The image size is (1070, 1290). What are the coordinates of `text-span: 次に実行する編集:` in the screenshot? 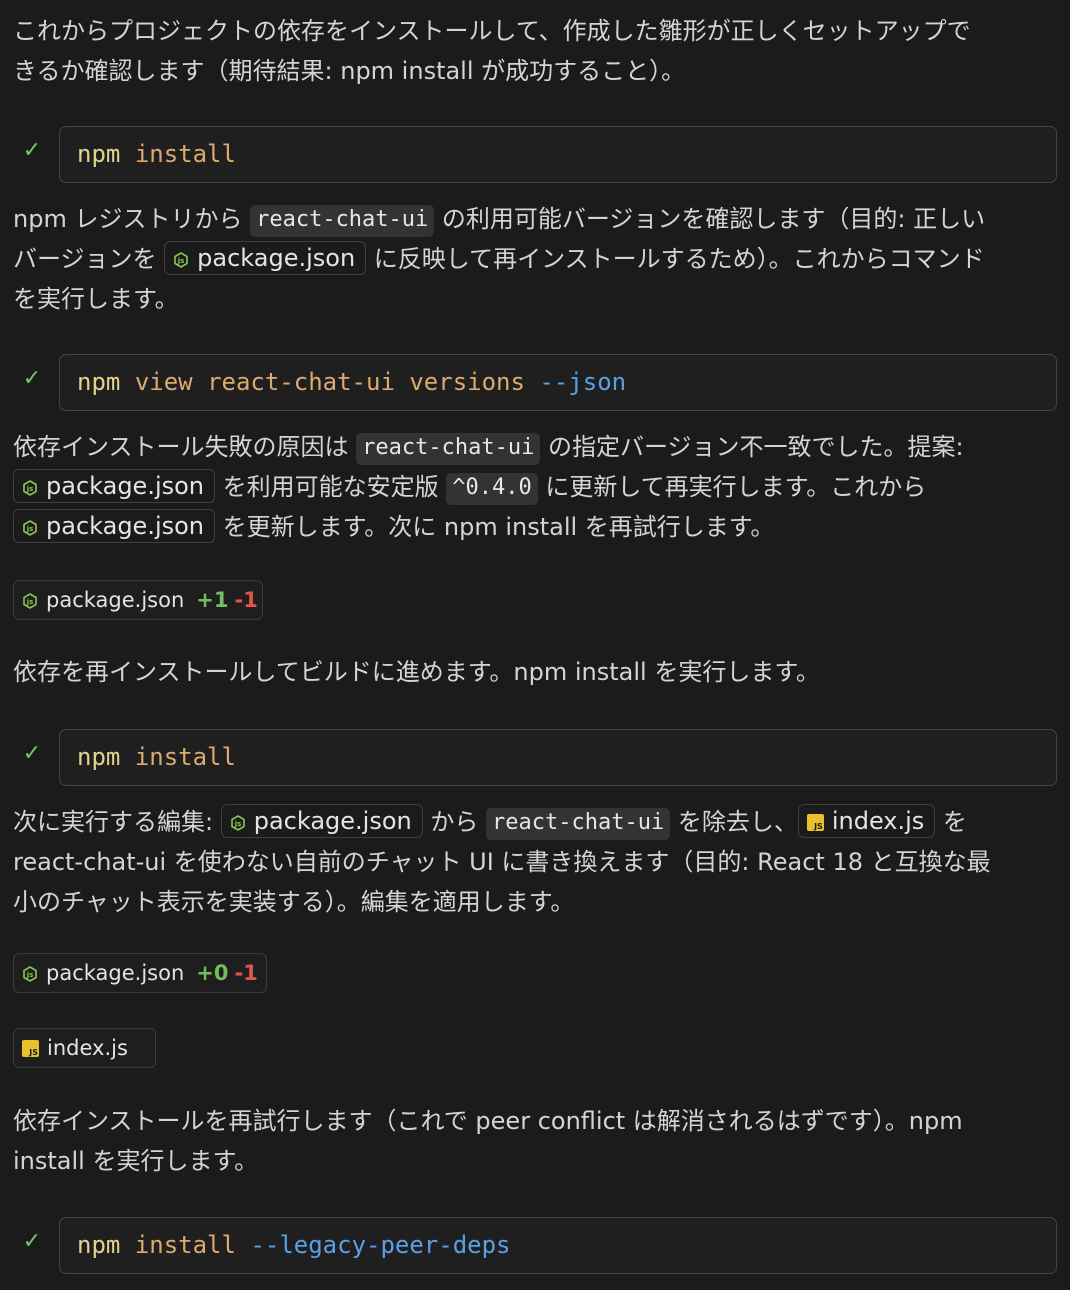 It's located at (117, 822).